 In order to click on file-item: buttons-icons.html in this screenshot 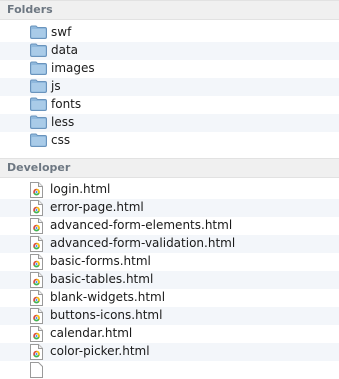, I will do `click(169, 316)`.